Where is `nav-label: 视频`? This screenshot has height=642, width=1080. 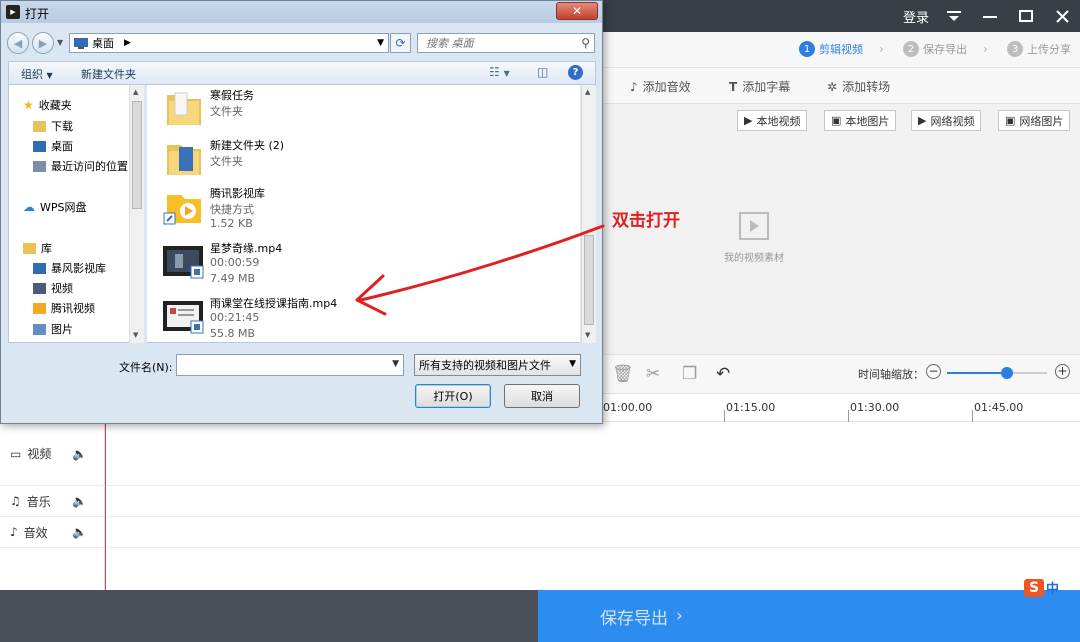 nav-label: 视频 is located at coordinates (62, 288).